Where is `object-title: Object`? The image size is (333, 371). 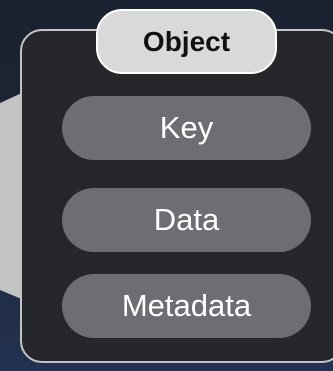 object-title: Object is located at coordinates (186, 41).